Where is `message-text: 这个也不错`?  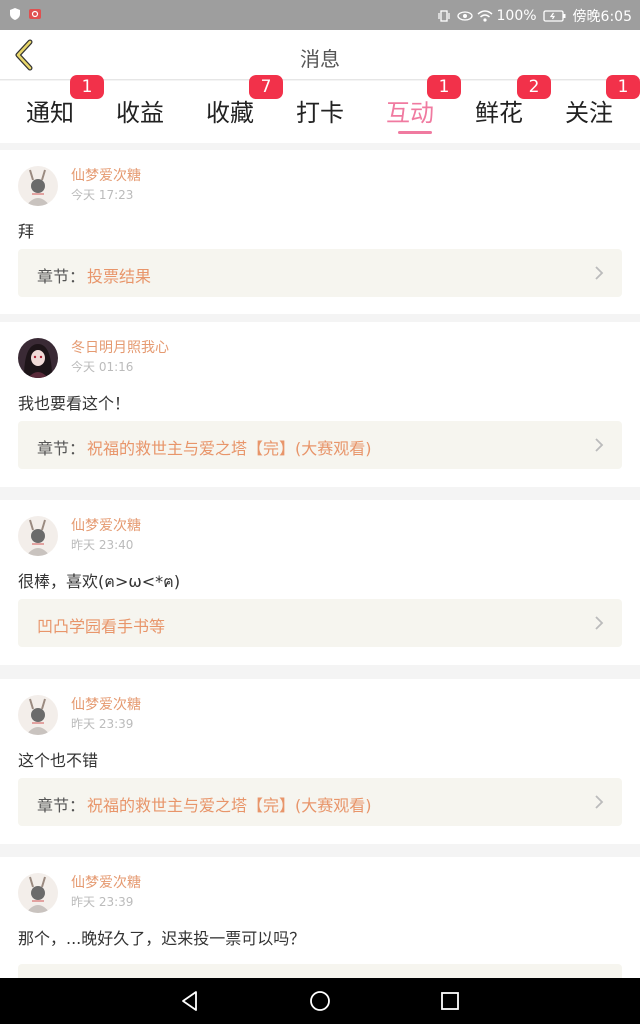
message-text: 这个也不错 is located at coordinates (58, 760).